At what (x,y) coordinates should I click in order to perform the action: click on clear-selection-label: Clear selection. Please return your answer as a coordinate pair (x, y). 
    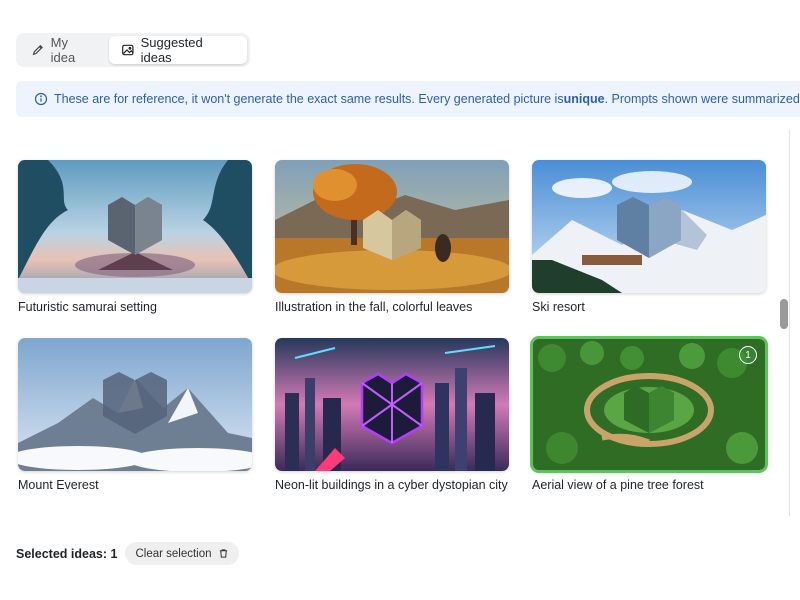
    Looking at the image, I should click on (173, 553).